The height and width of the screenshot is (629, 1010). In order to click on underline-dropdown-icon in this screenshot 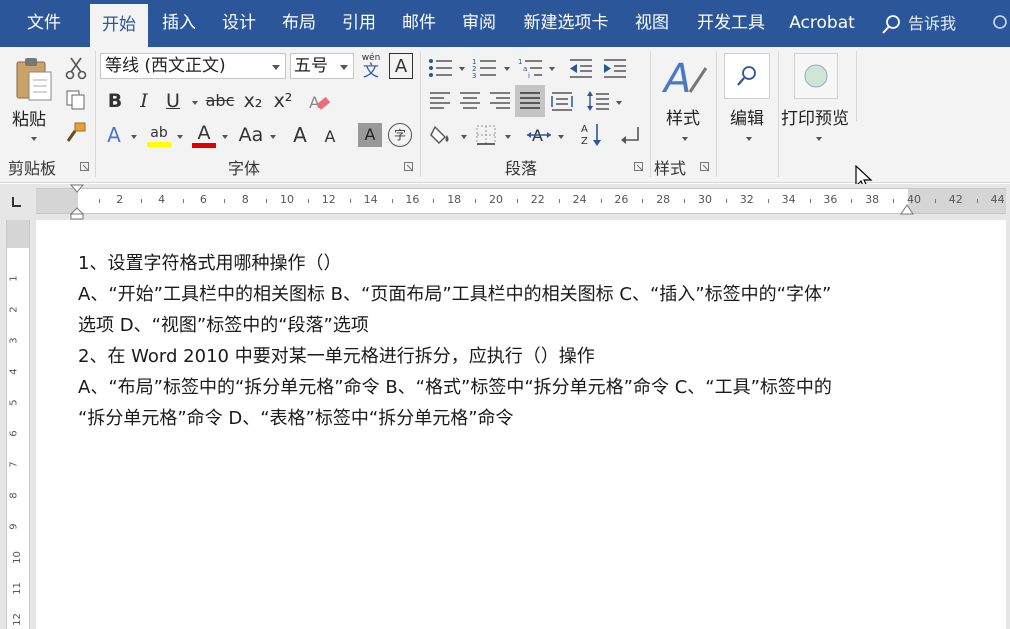, I will do `click(195, 103)`.